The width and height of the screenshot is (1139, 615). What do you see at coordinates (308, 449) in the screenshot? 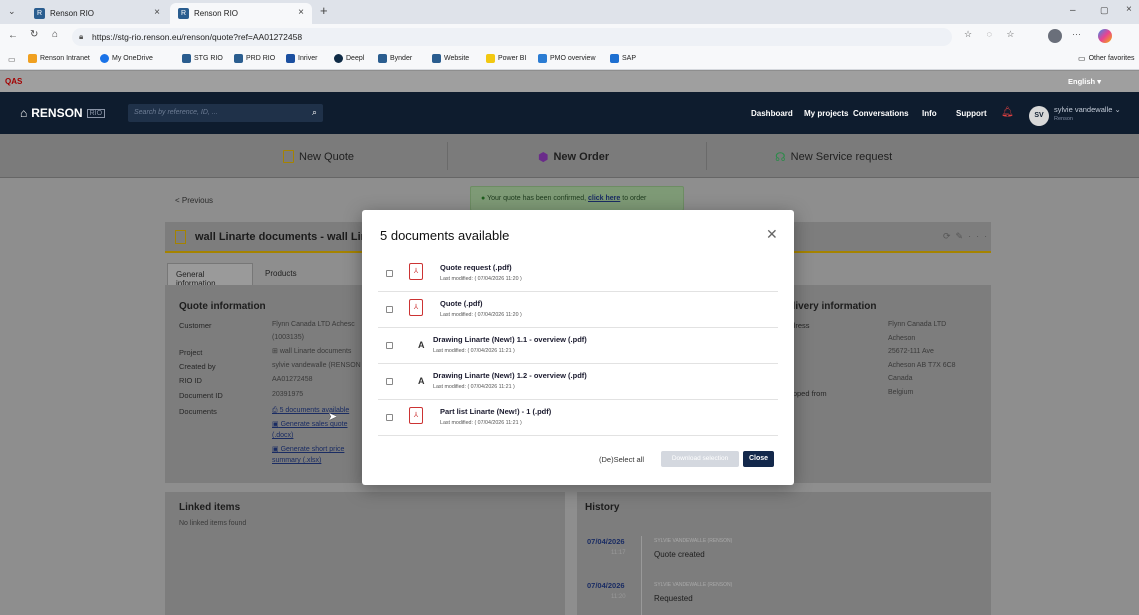
I see `generate-short-price-link: ▣ Generate short price` at bounding box center [308, 449].